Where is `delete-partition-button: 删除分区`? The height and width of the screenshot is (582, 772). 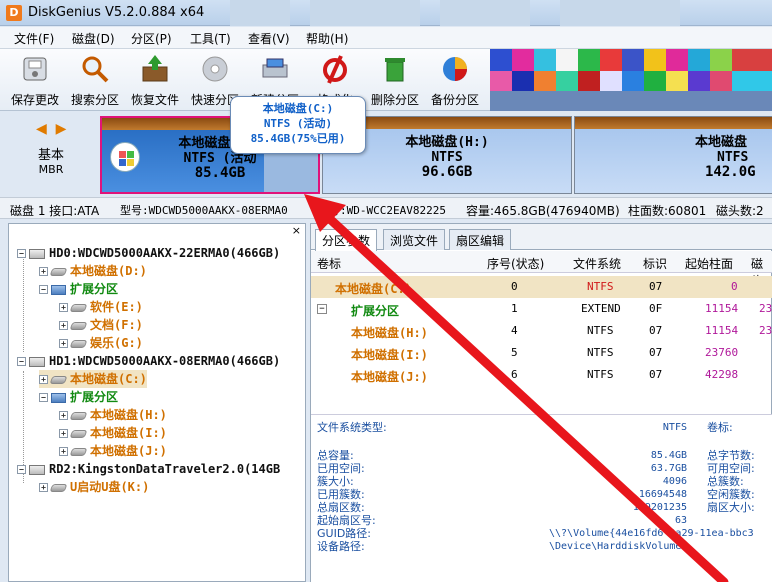
delete-partition-button: 删除分区 is located at coordinates (395, 80).